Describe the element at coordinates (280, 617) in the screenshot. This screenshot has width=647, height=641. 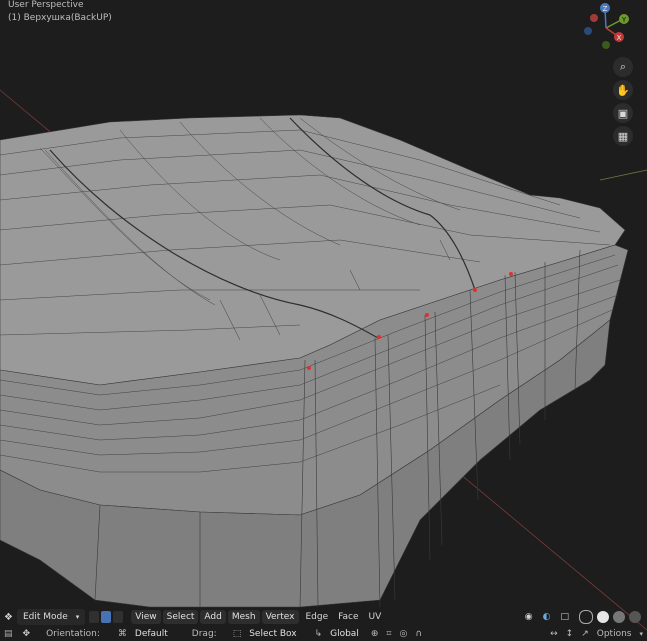
I see `menu-vertex: Vertex` at that location.